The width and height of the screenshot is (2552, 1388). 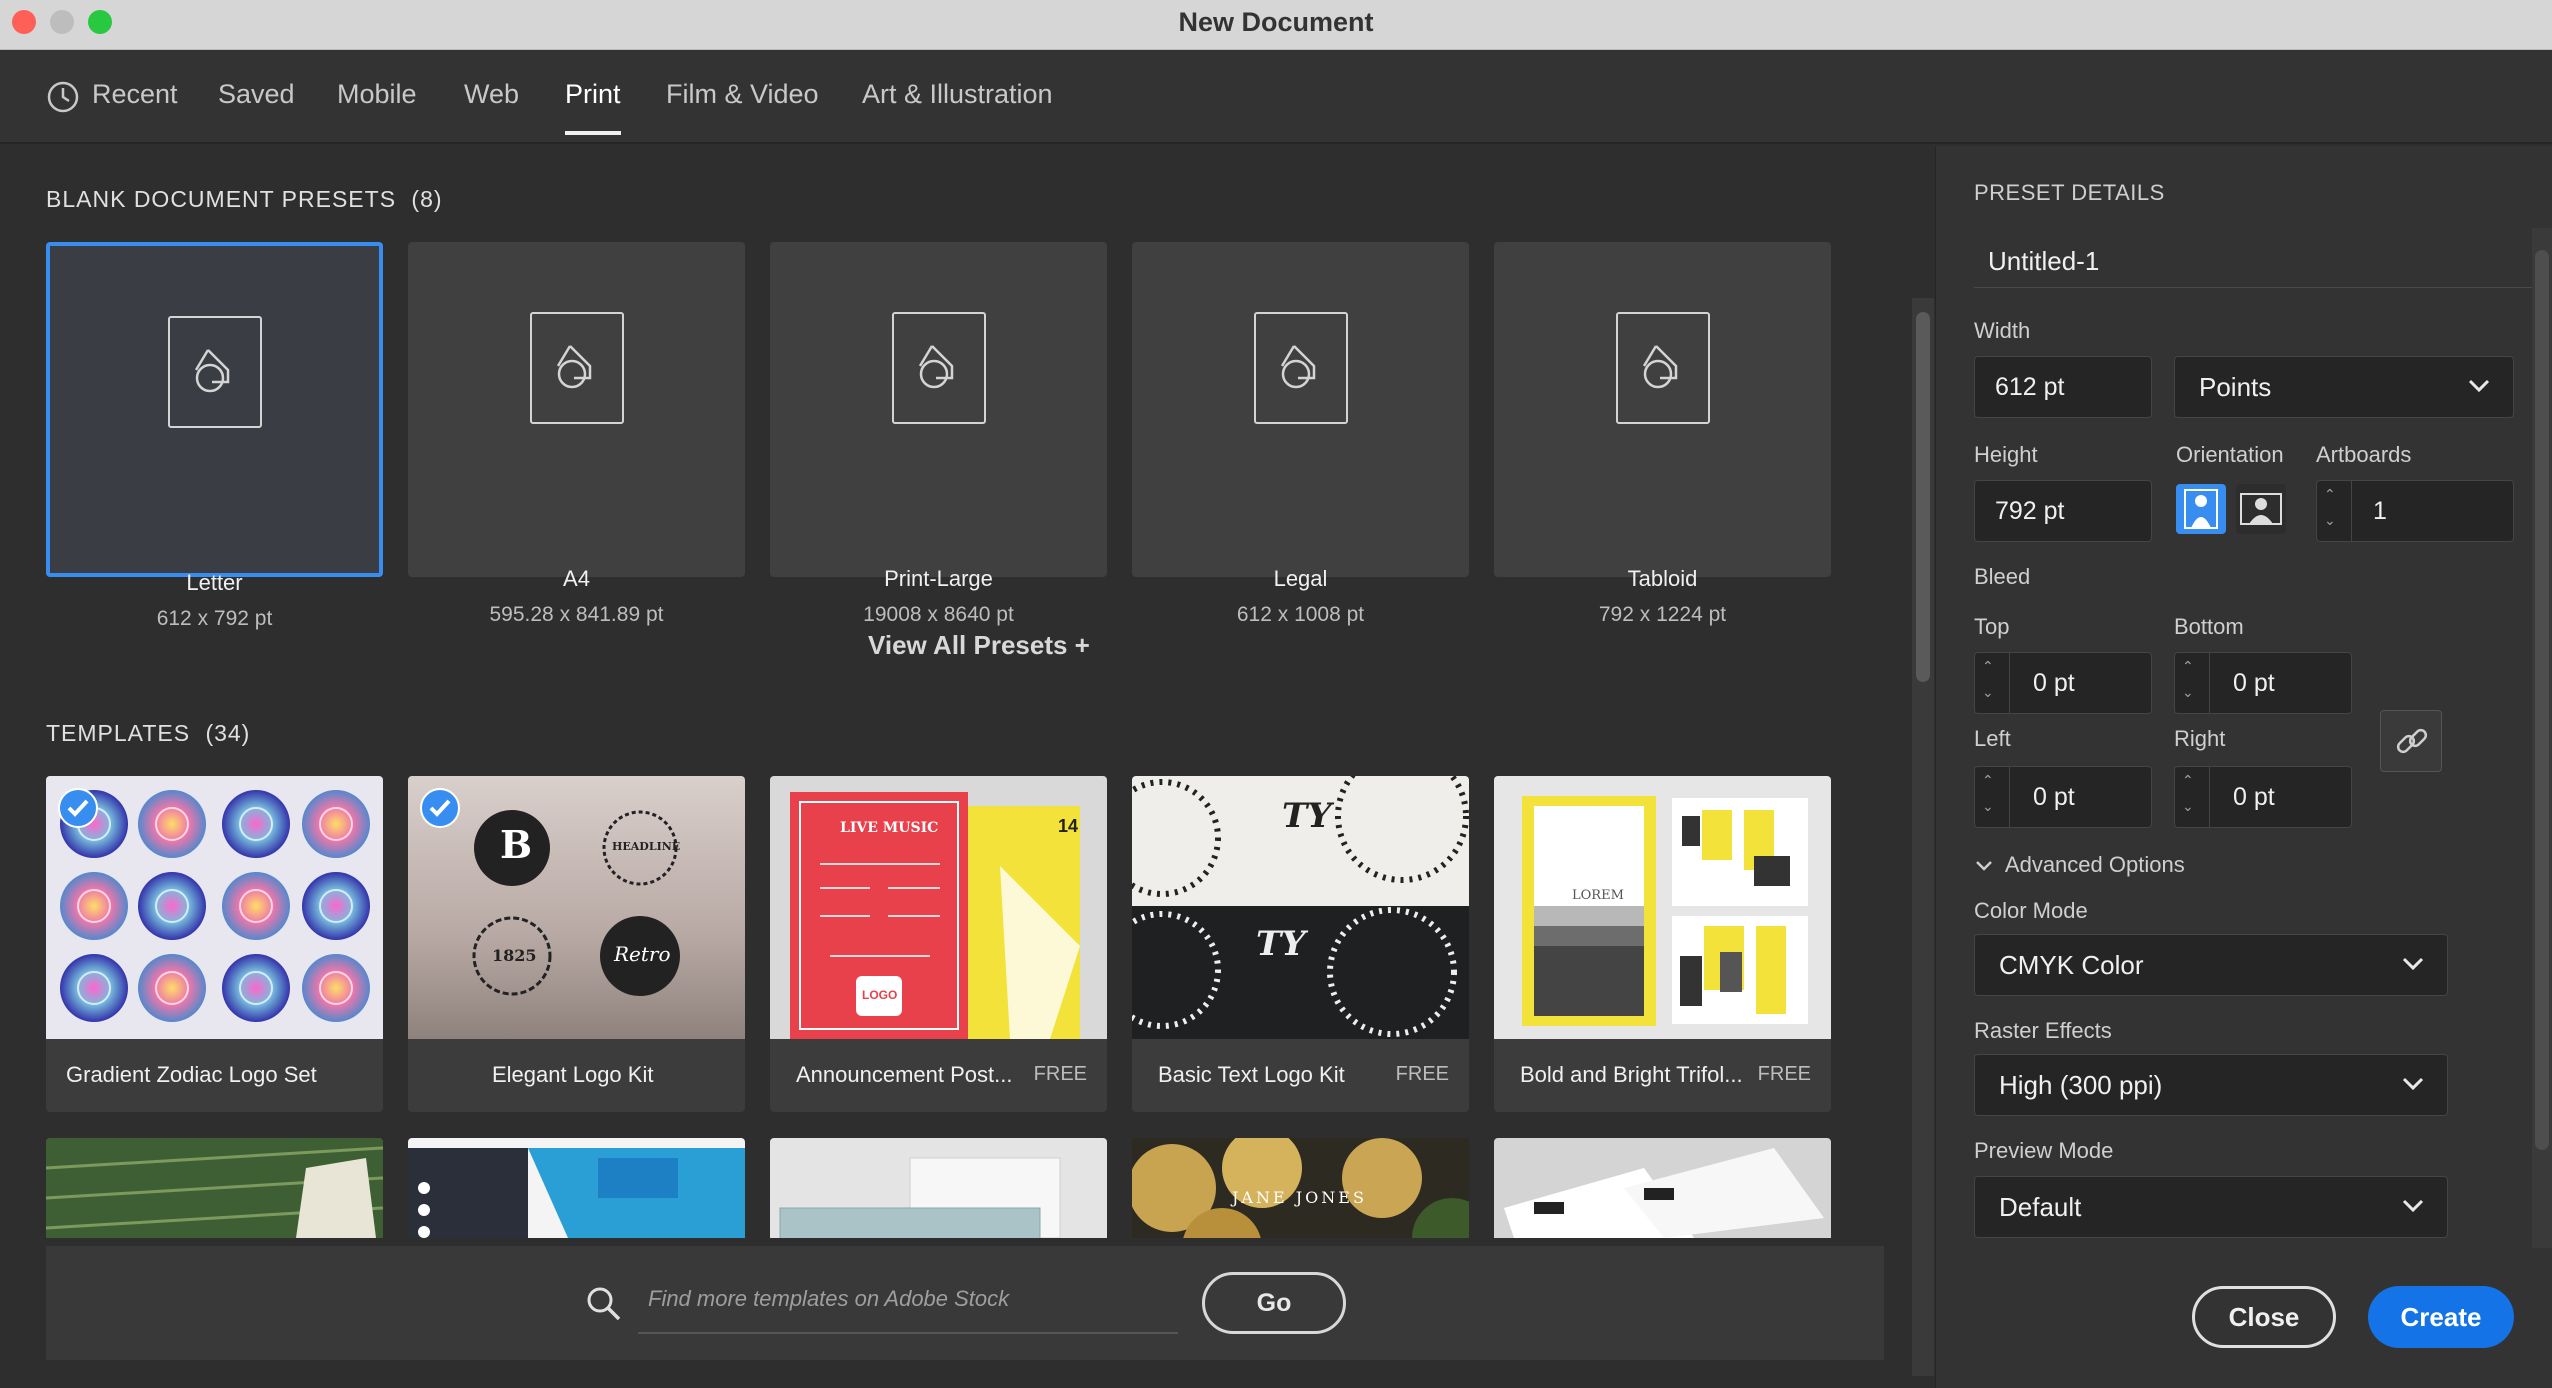 What do you see at coordinates (2002, 576) in the screenshot?
I see `bleed-label: Bleed` at bounding box center [2002, 576].